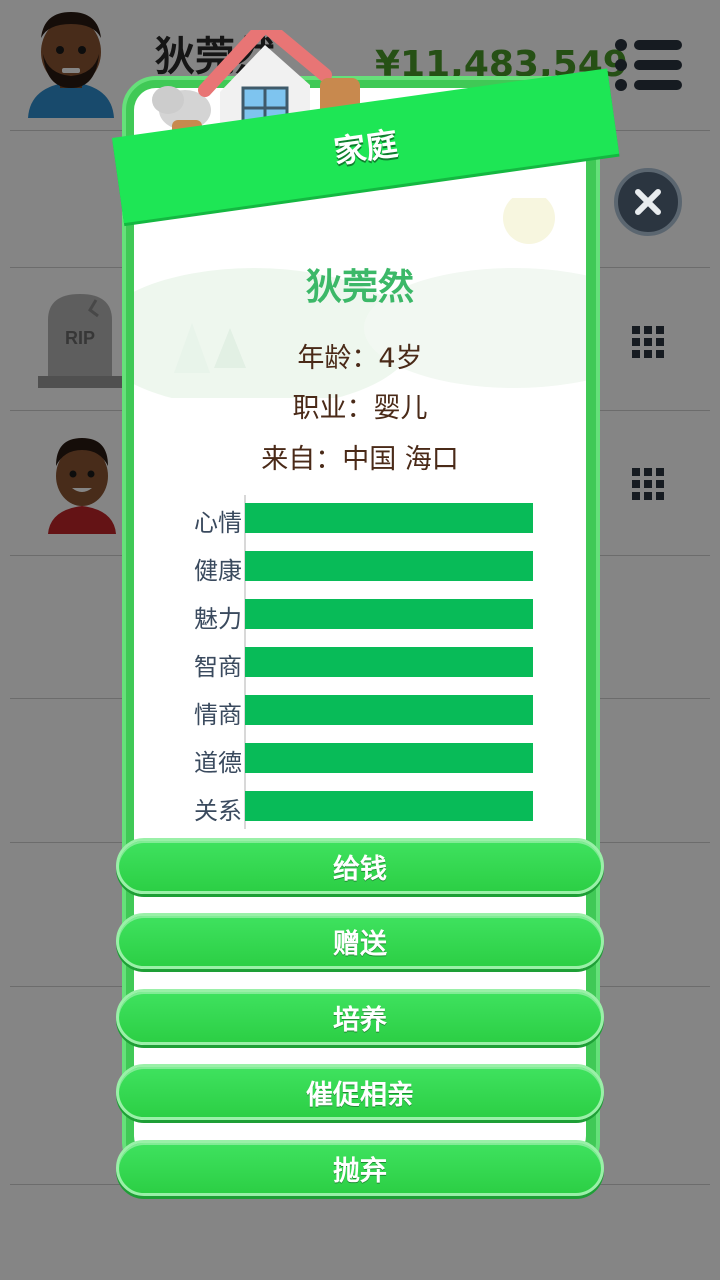 The image size is (720, 1280). I want to click on stat-bar-eq, so click(389, 710).